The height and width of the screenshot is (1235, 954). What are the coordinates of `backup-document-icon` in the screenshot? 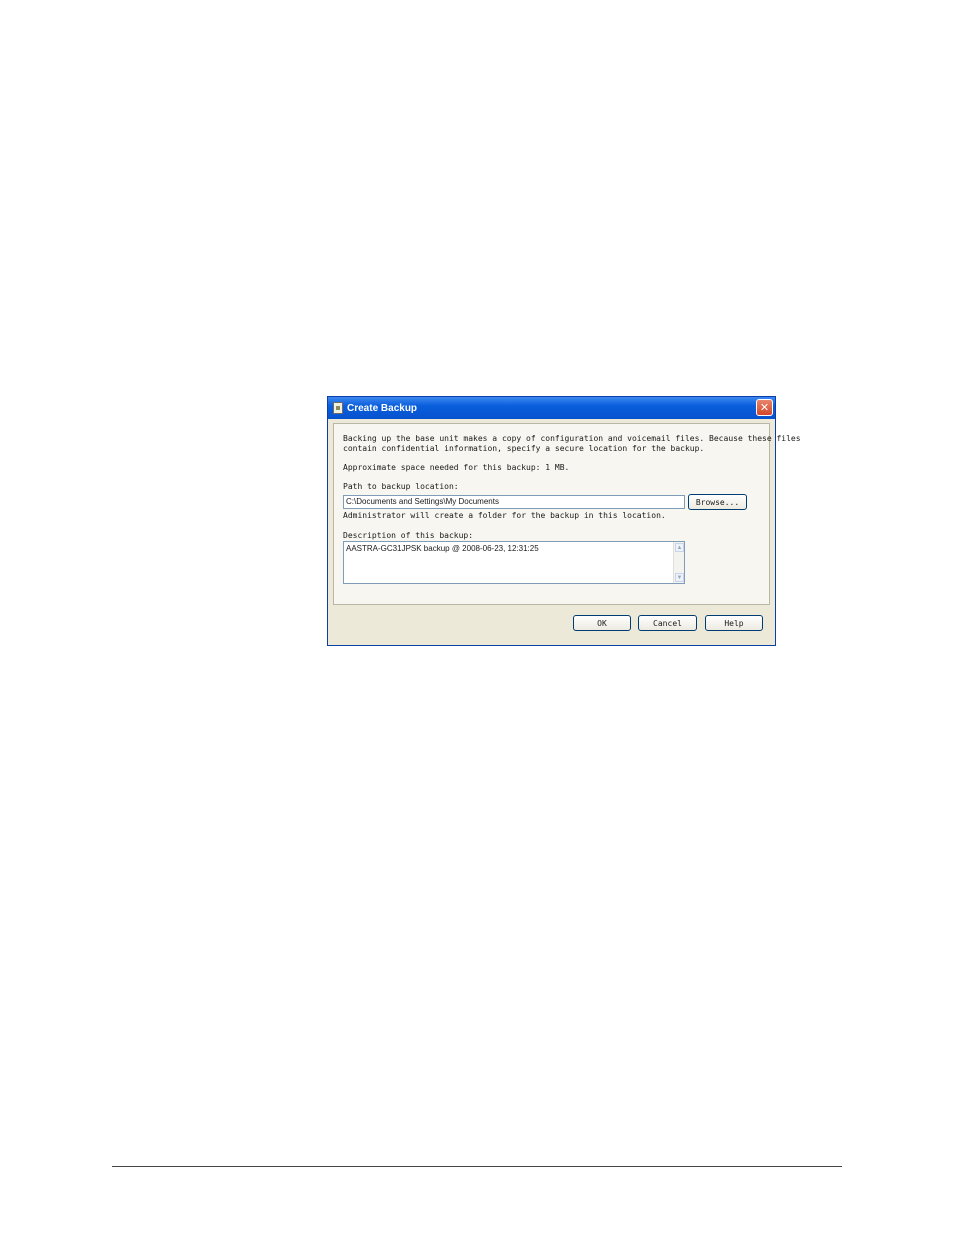 It's located at (338, 408).